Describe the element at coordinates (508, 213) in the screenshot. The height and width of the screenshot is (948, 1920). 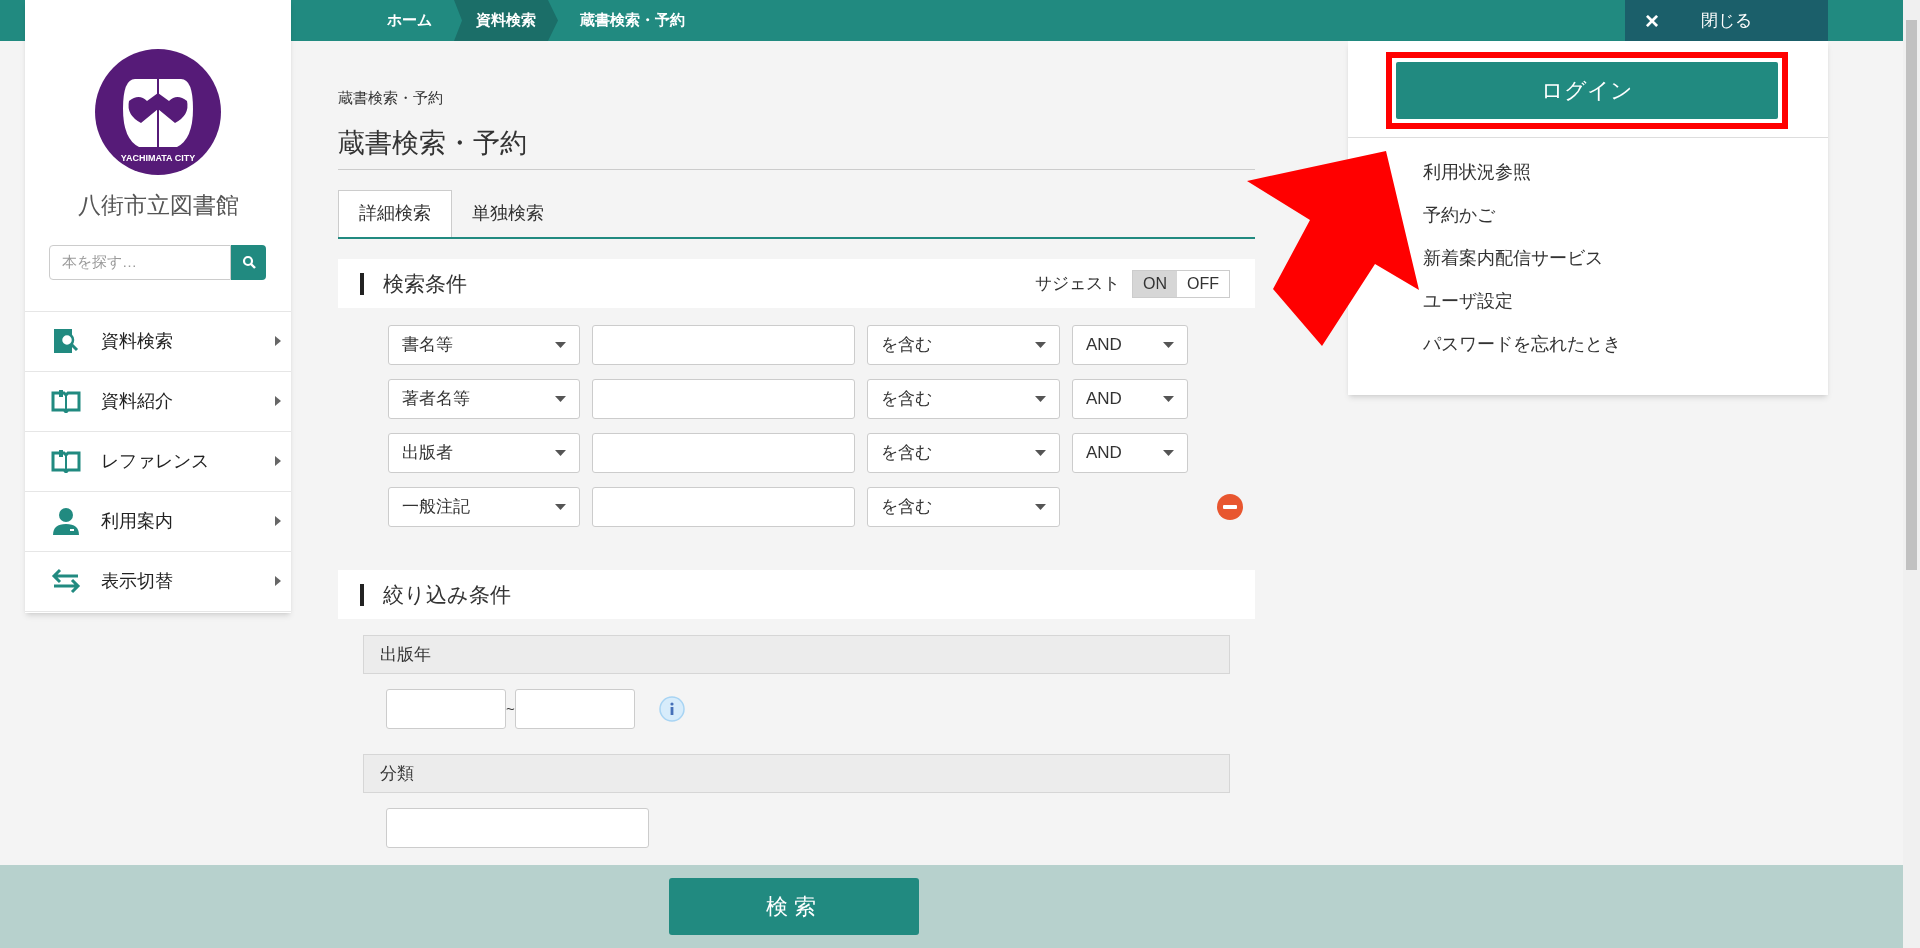
I see `tab: 単独検索` at that location.